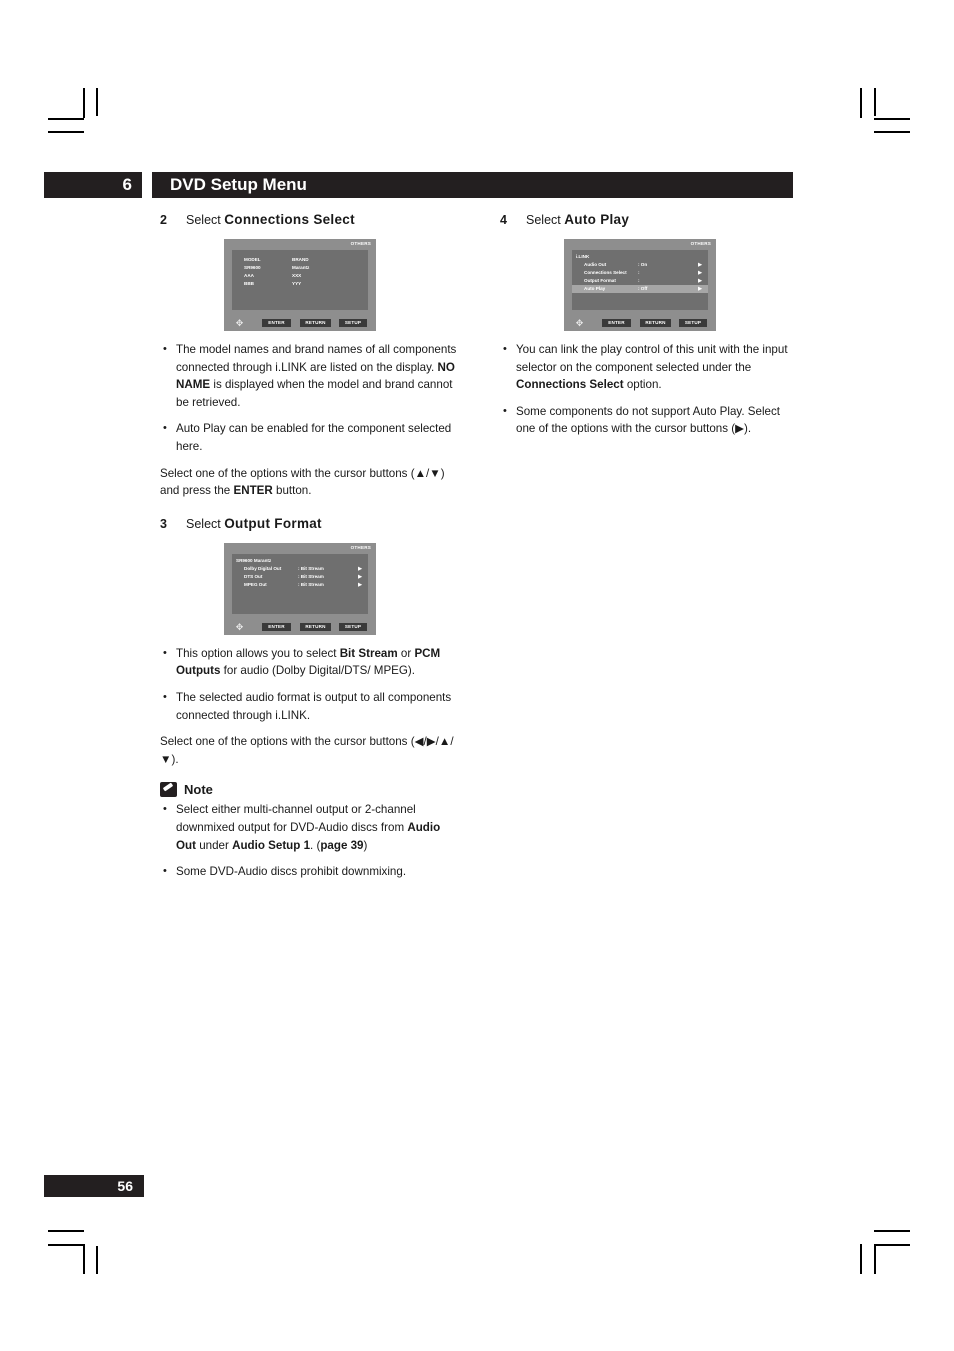  I want to click on osd-item-value: :, so click(639, 280).